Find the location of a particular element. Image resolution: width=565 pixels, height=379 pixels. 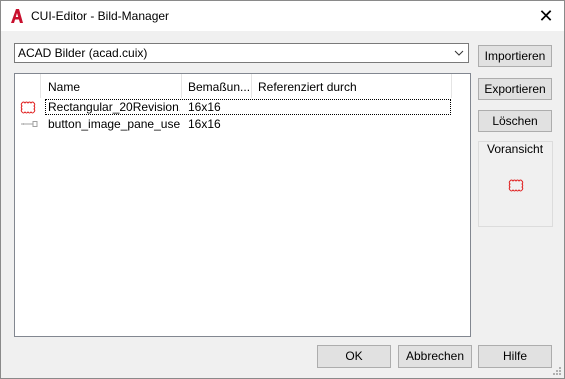

preview-rectangular-revision-cloud-icon is located at coordinates (516, 185).